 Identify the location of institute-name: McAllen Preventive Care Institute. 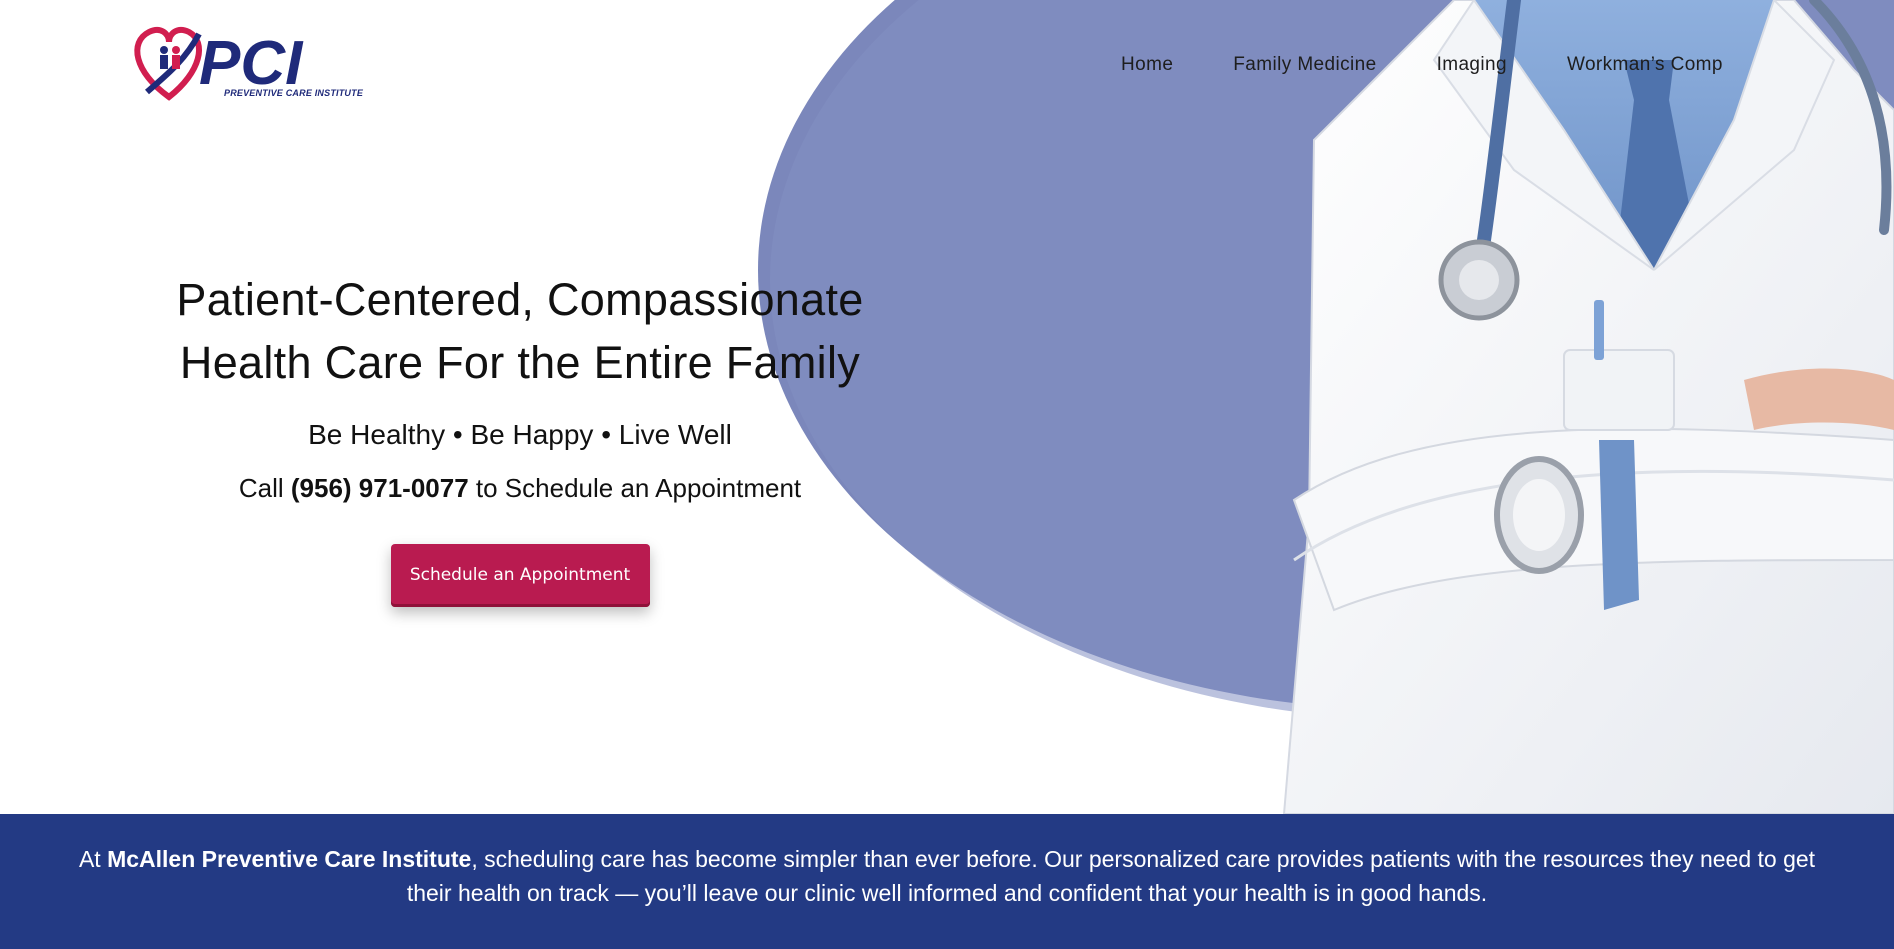
(289, 859).